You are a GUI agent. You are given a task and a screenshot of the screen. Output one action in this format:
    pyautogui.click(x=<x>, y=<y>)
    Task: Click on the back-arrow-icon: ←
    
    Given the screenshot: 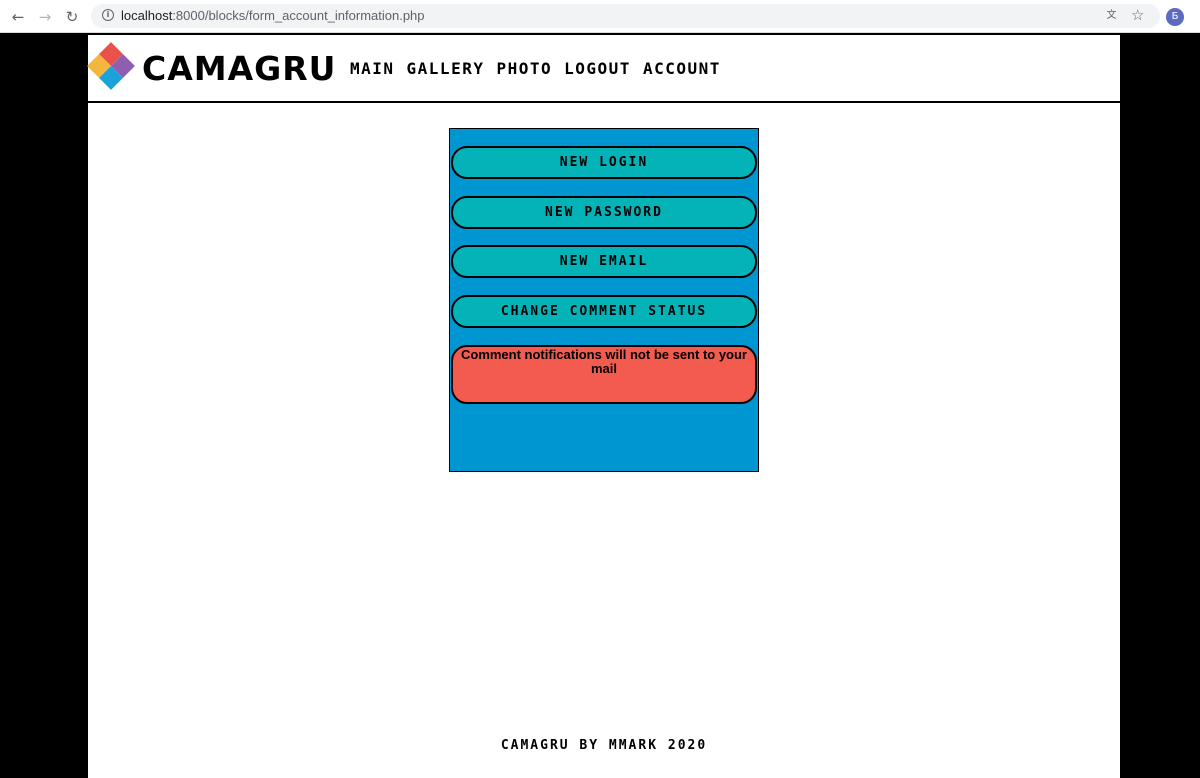 What is the action you would take?
    pyautogui.click(x=18, y=17)
    